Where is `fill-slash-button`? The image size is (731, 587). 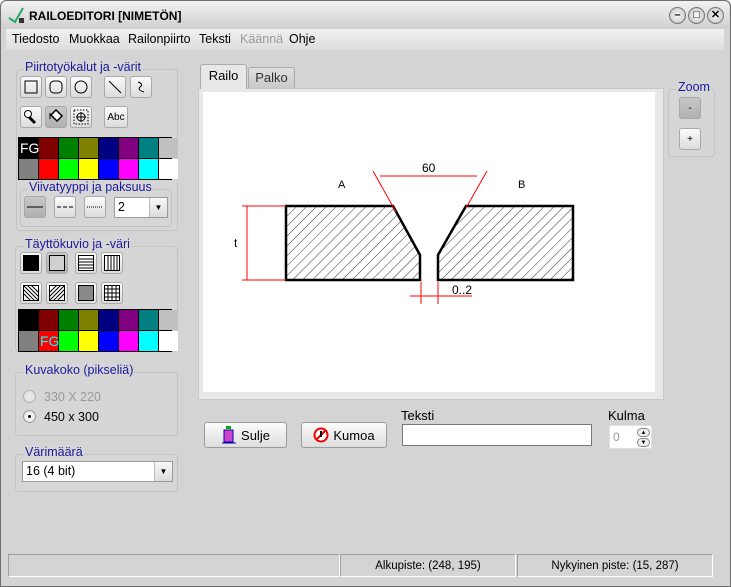 fill-slash-button is located at coordinates (57, 293).